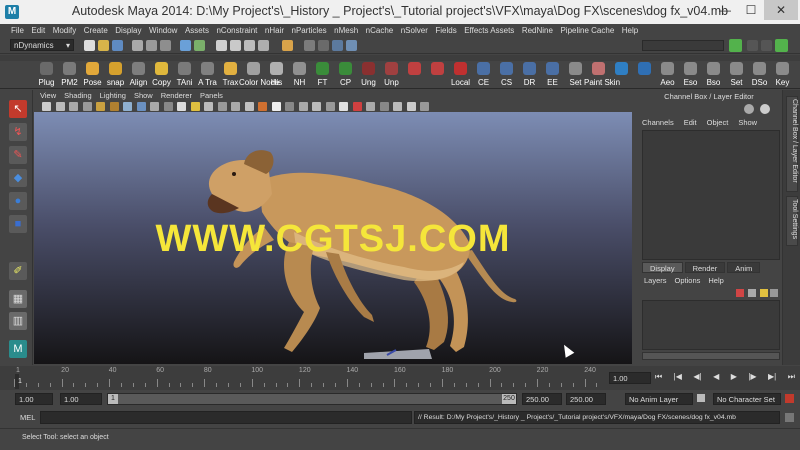 This screenshot has width=800, height=450. What do you see at coordinates (705, 267) in the screenshot?
I see `layer-tab-render: Render` at bounding box center [705, 267].